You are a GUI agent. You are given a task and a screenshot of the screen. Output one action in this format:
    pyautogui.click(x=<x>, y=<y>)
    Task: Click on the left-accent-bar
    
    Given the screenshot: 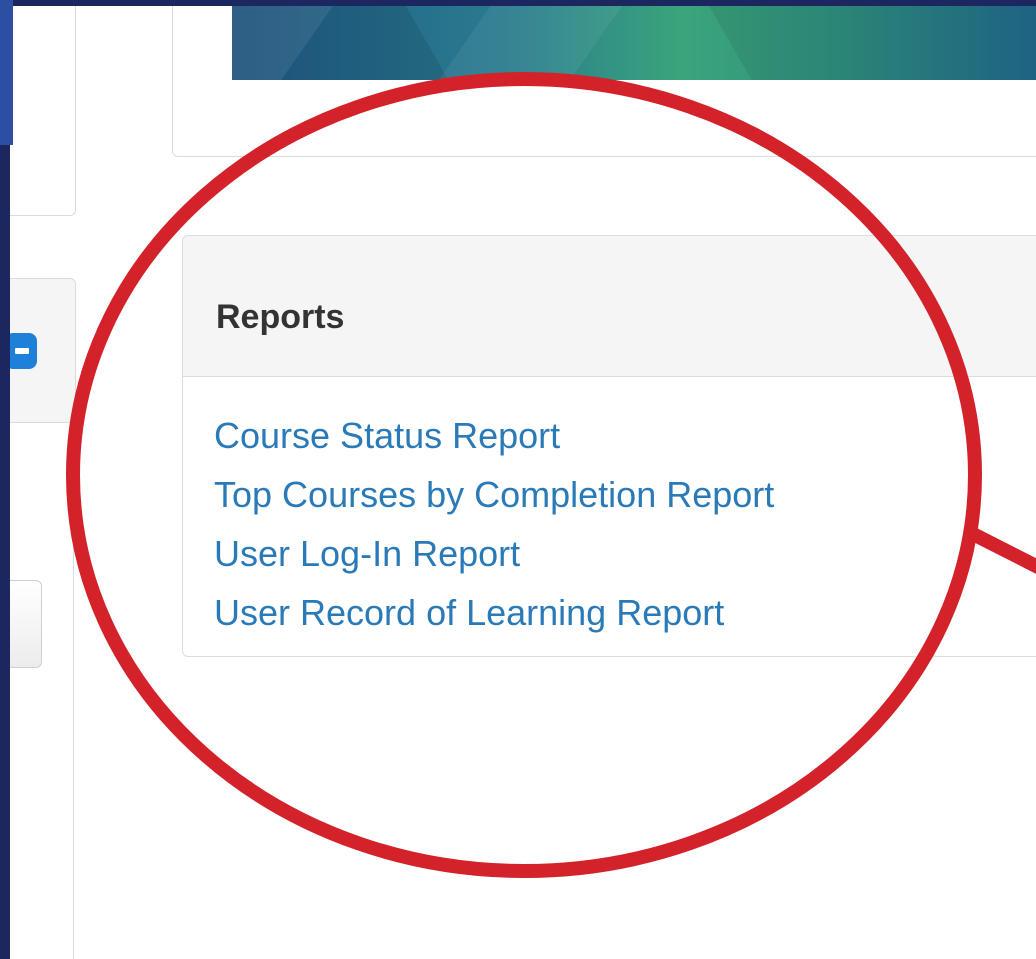 What is the action you would take?
    pyautogui.click(x=6, y=72)
    